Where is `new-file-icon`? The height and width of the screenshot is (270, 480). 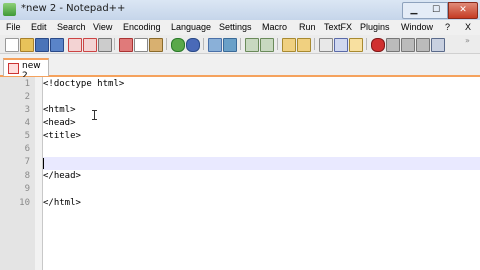
new-file-icon is located at coordinates (12, 45).